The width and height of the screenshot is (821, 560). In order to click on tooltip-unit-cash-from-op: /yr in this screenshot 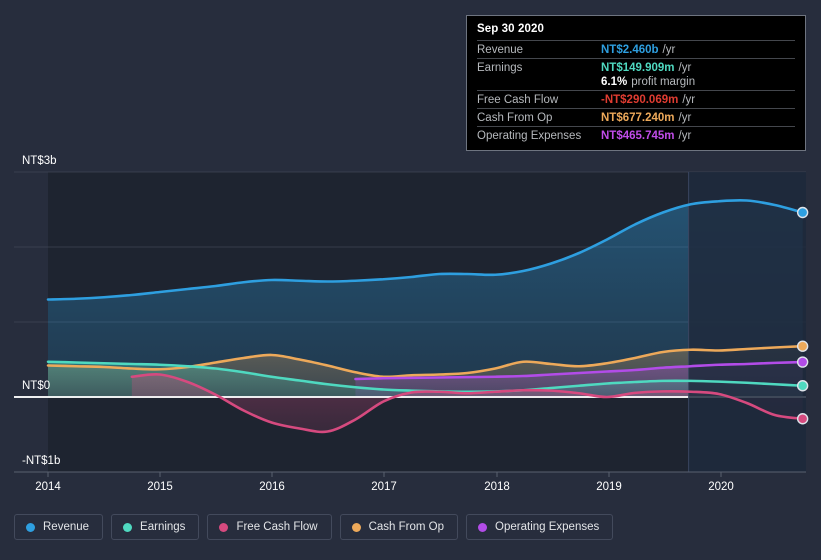, I will do `click(685, 118)`.